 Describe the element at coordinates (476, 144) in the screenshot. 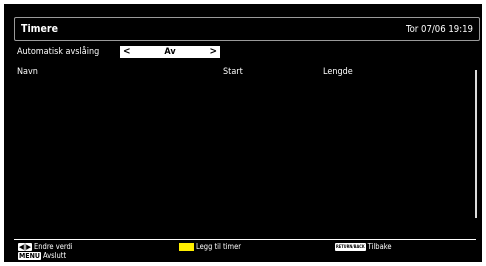

I see `scrollbar` at that location.